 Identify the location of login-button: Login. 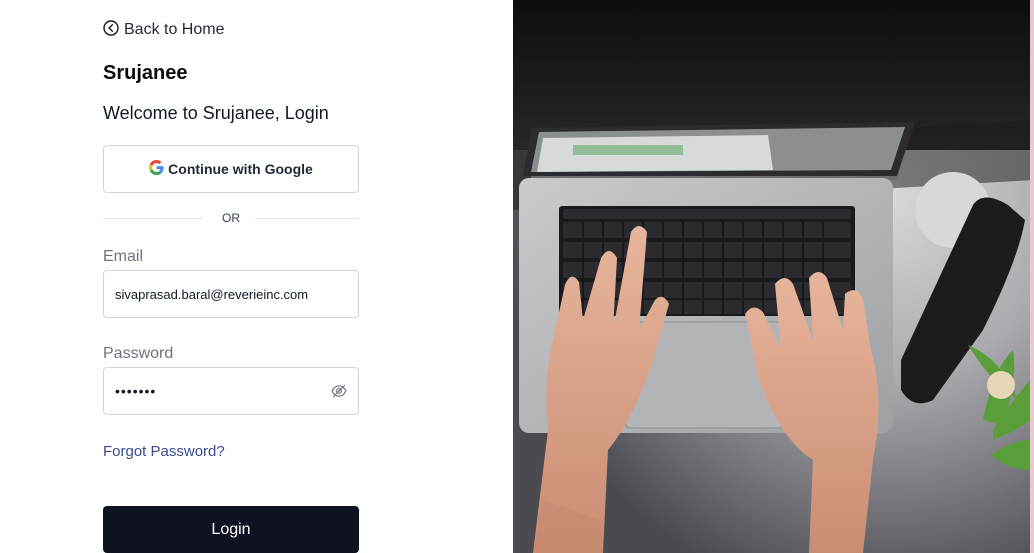
(231, 529).